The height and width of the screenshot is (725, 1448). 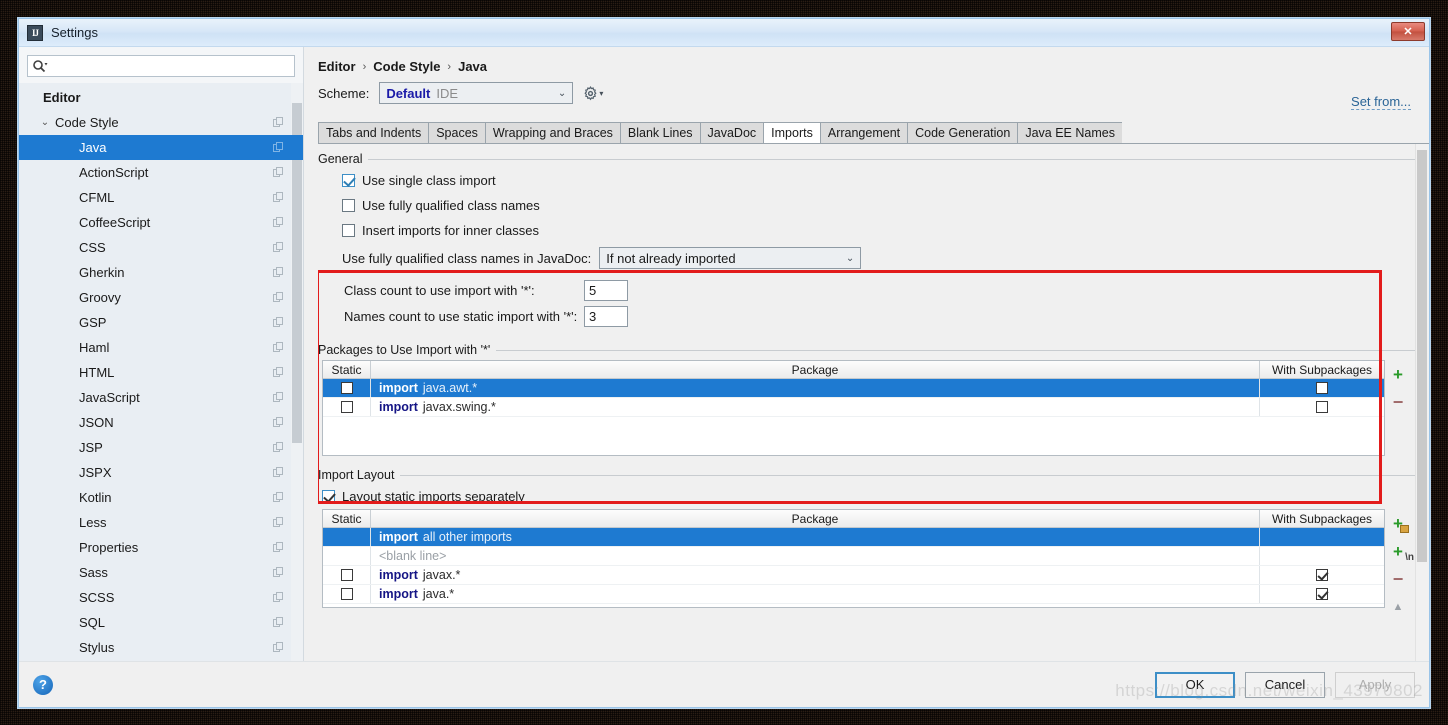 I want to click on tab-tabs-and-indents: Tabs and Indents, so click(x=373, y=132).